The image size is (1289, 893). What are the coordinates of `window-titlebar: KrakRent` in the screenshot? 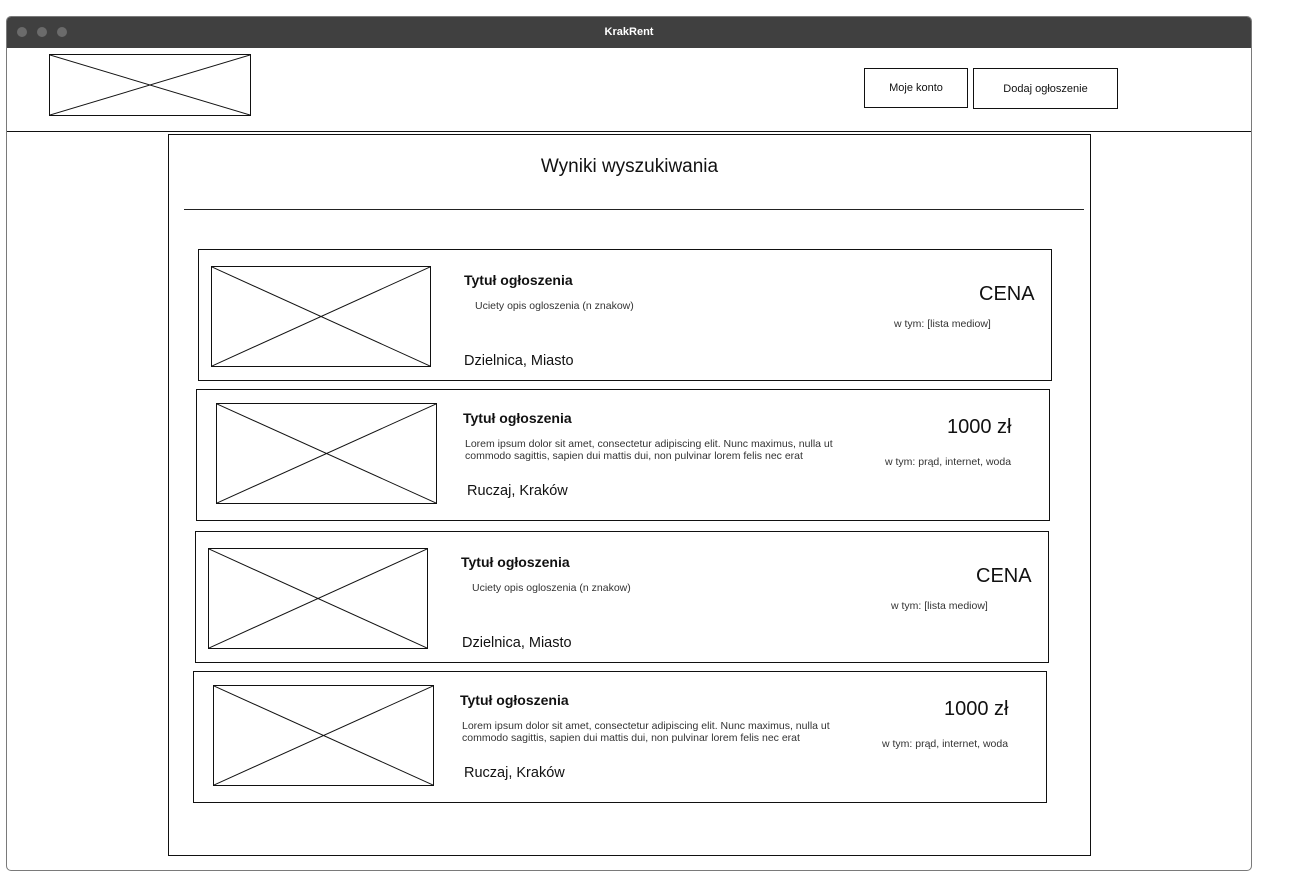 It's located at (629, 33).